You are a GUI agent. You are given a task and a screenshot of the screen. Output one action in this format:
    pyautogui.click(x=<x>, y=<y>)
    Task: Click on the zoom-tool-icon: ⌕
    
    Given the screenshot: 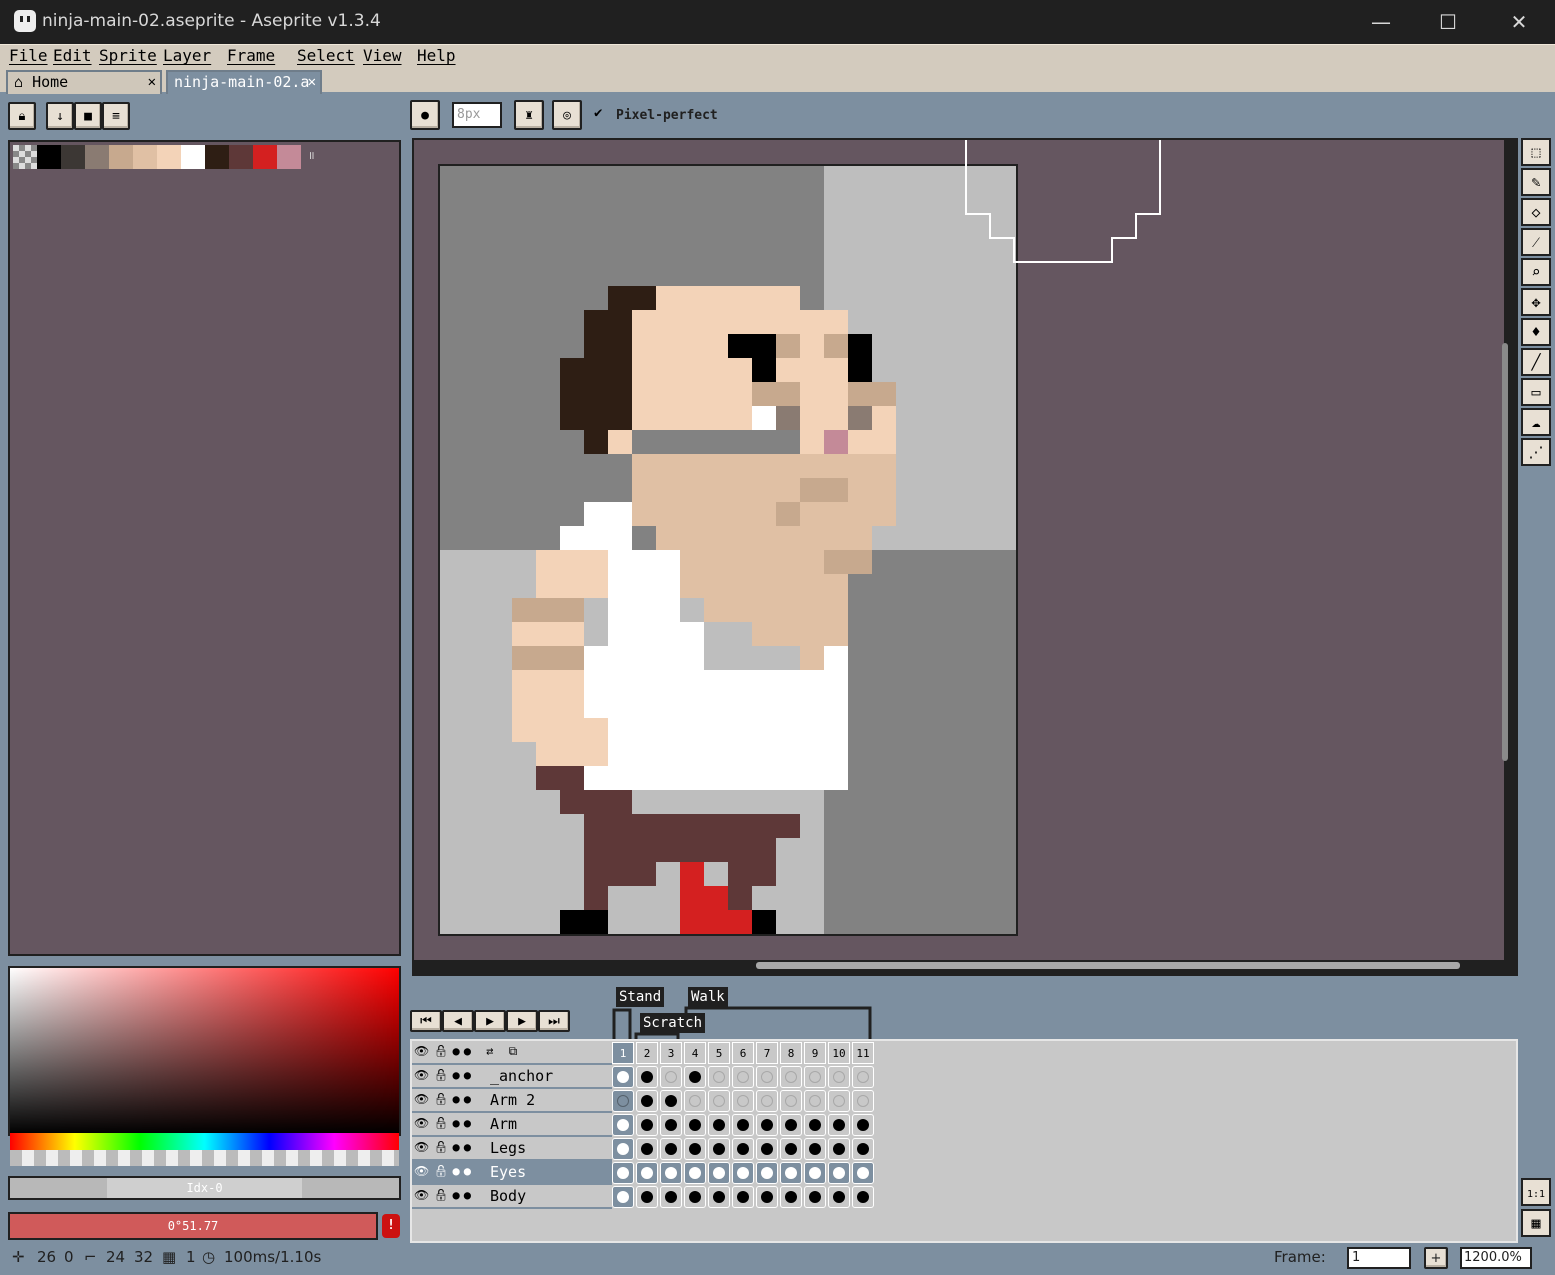 What is the action you would take?
    pyautogui.click(x=1536, y=272)
    